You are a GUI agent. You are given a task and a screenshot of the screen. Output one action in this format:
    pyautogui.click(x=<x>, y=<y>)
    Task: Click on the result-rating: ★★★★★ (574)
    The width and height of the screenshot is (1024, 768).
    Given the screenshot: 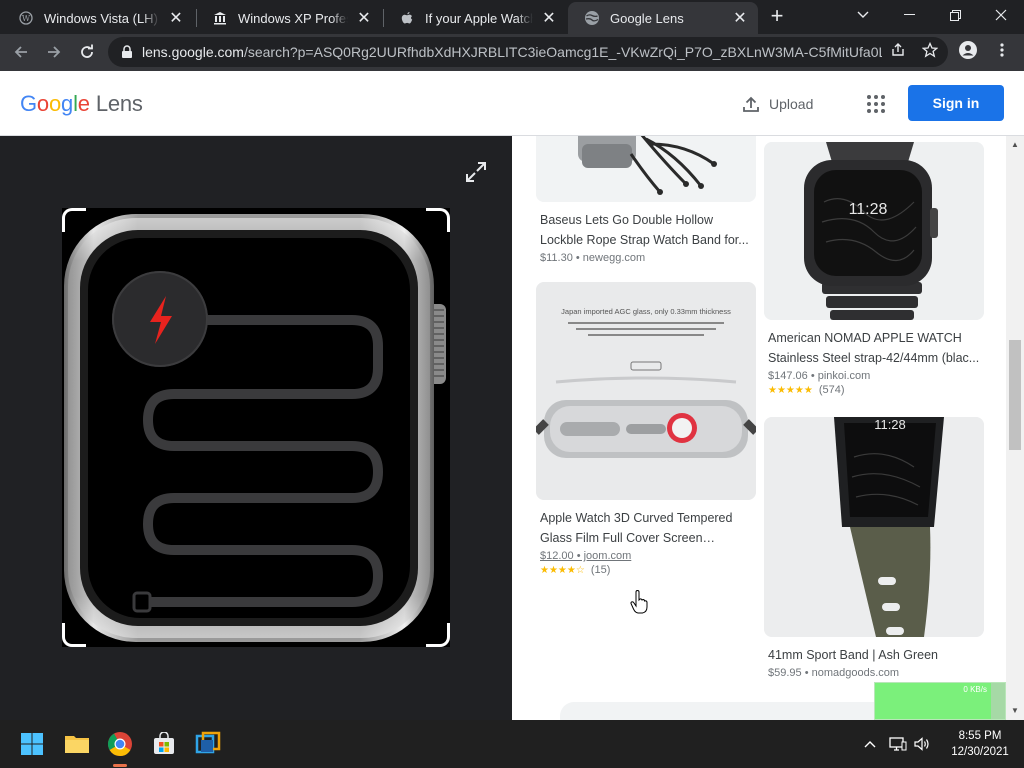 What is the action you would take?
    pyautogui.click(x=874, y=390)
    